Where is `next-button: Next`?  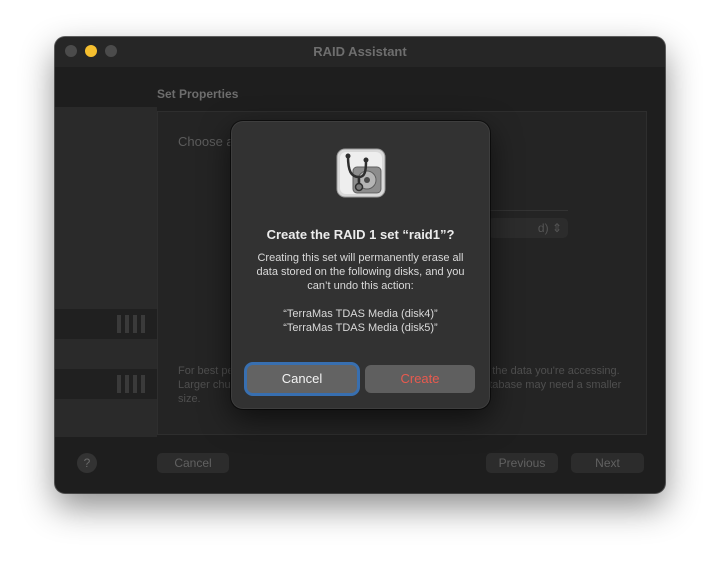
next-button: Next is located at coordinates (607, 463).